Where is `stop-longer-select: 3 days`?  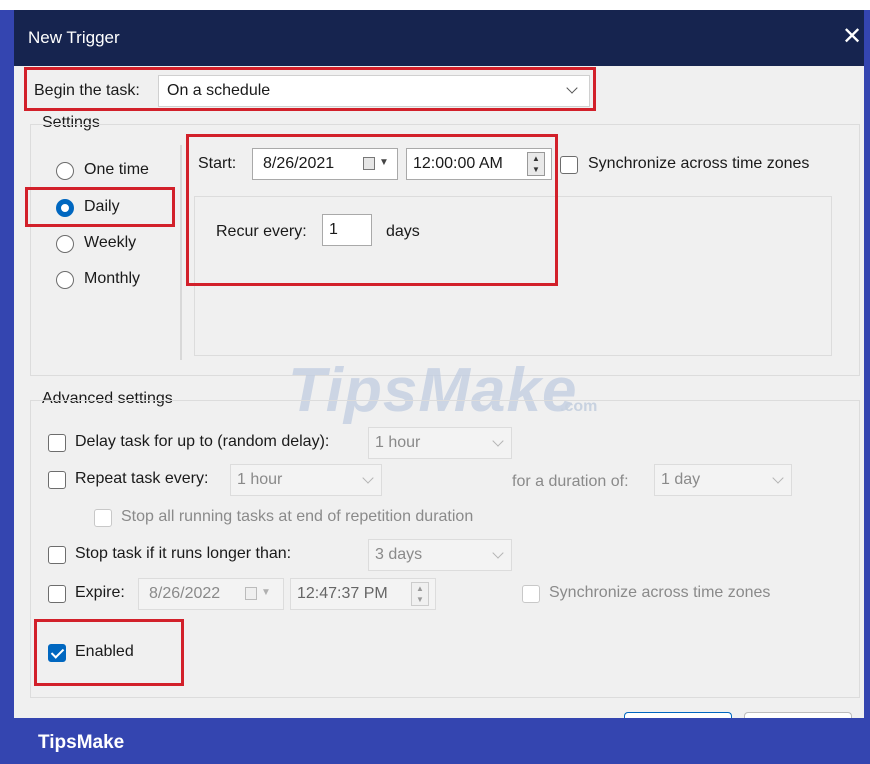
stop-longer-select: 3 days is located at coordinates (440, 555).